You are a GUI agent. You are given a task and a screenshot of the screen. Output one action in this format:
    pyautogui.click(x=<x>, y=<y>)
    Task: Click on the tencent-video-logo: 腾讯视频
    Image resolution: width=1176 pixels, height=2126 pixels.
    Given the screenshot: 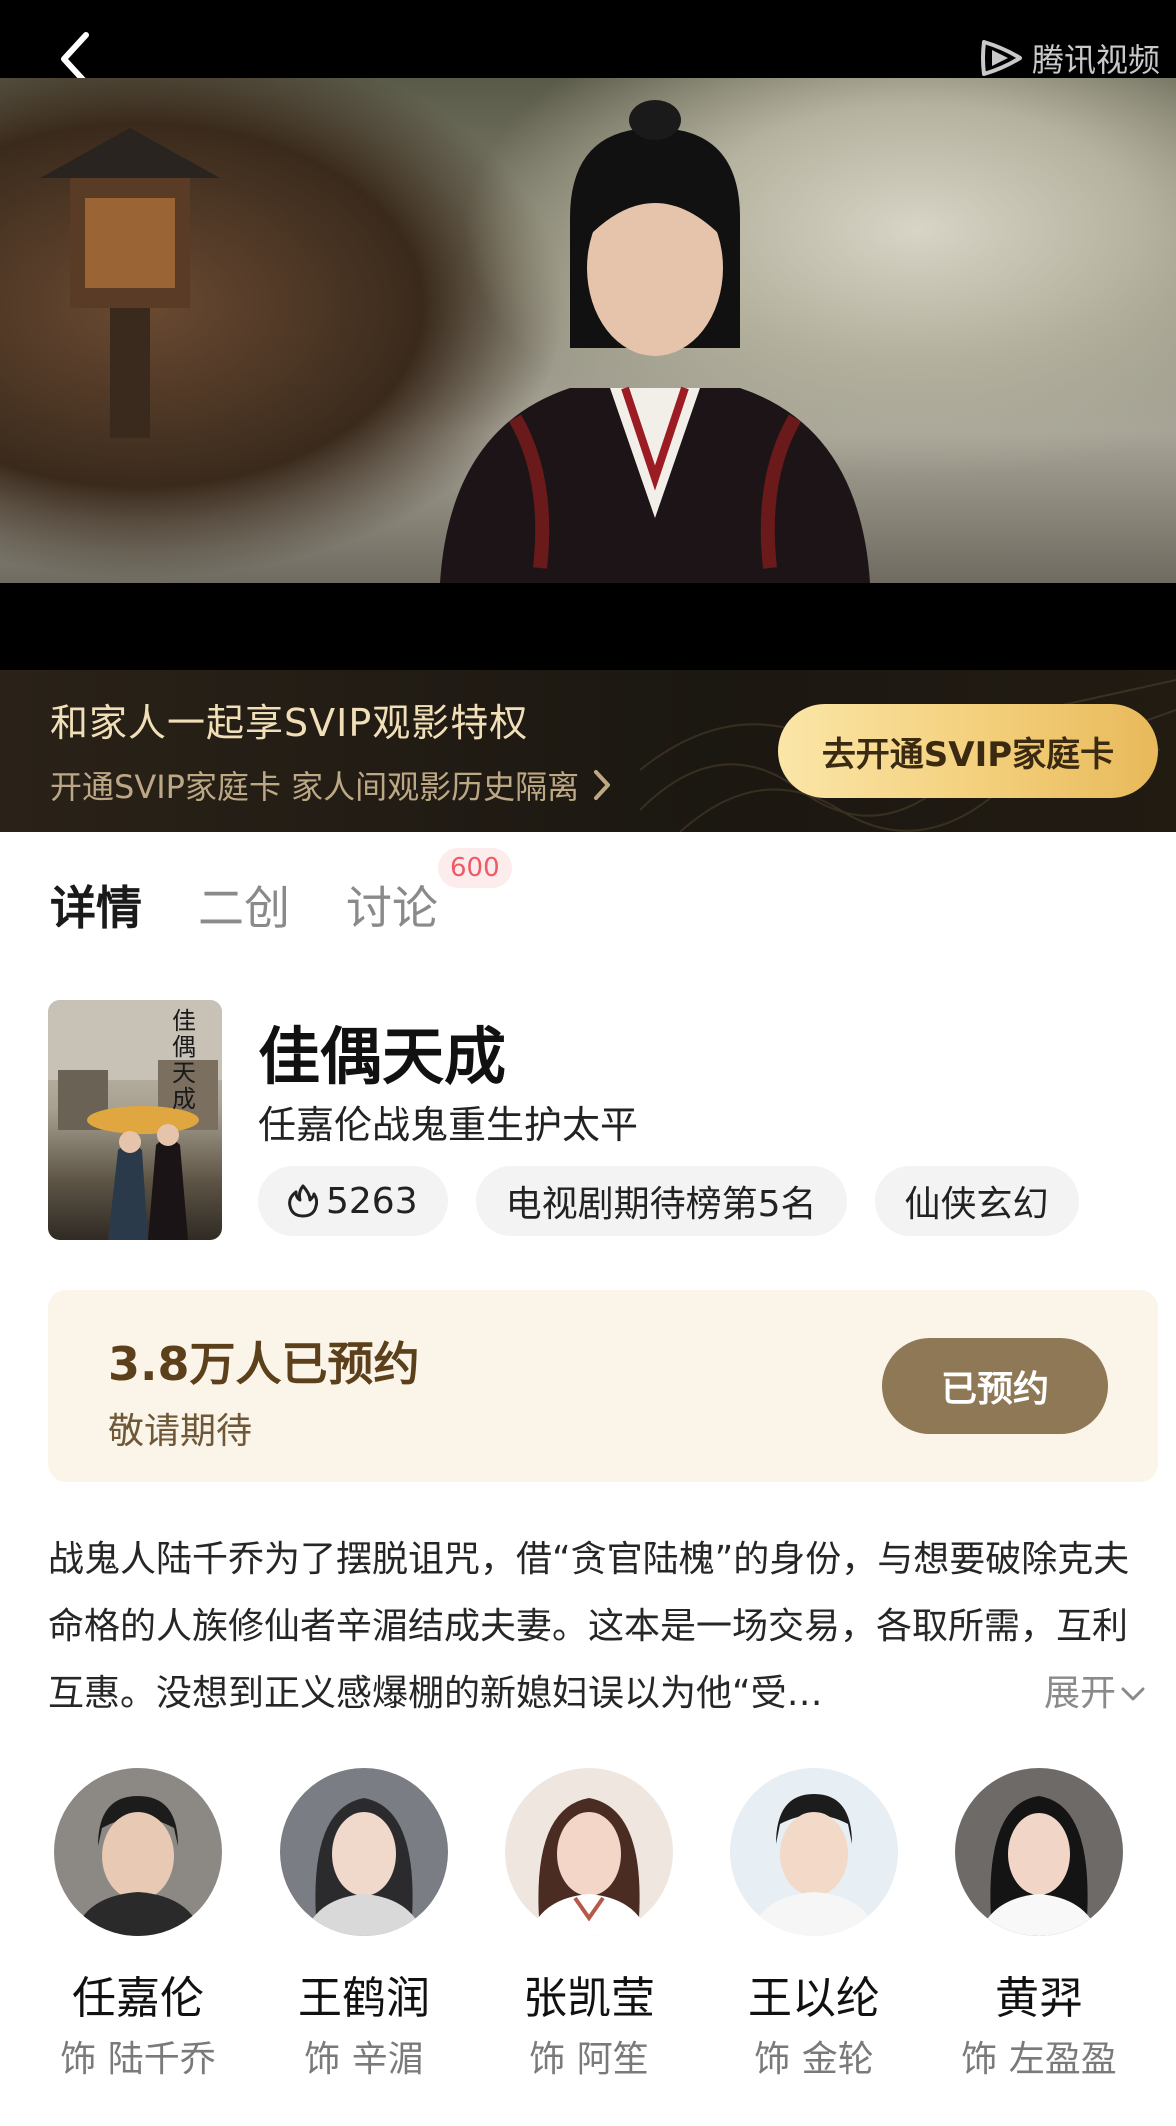 What is the action you would take?
    pyautogui.click(x=1069, y=58)
    